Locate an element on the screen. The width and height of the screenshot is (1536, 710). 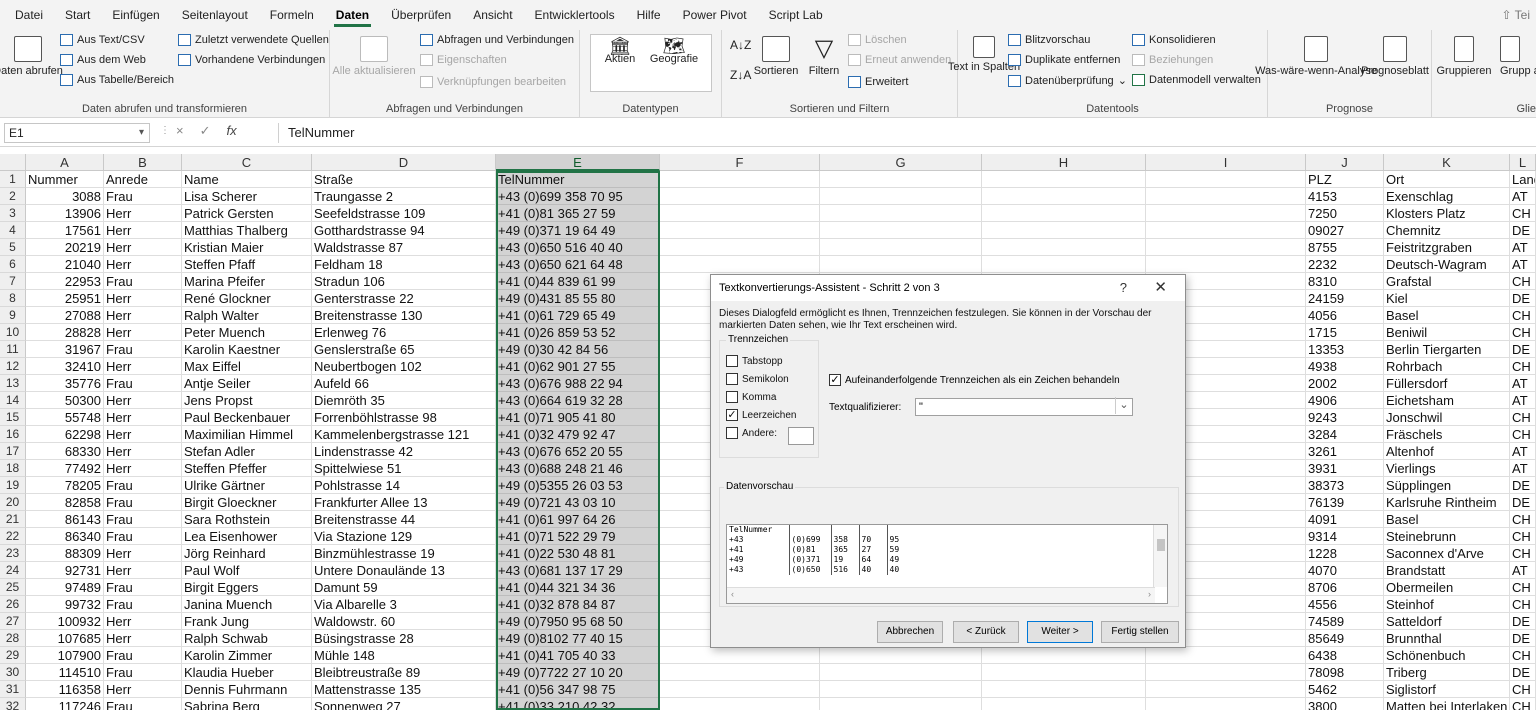
cell: 27088 is located at coordinates (65, 315).